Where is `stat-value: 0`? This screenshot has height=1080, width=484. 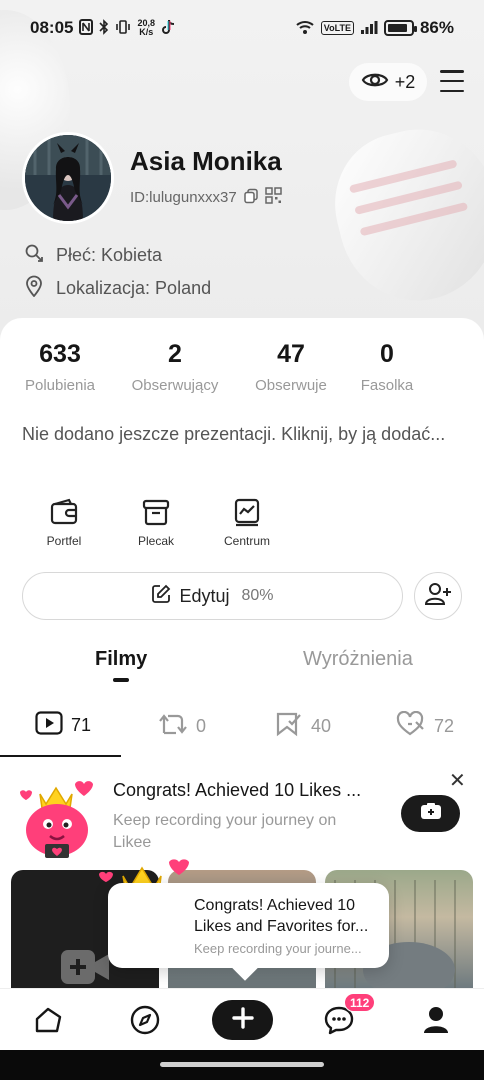
stat-value: 0 is located at coordinates (387, 354).